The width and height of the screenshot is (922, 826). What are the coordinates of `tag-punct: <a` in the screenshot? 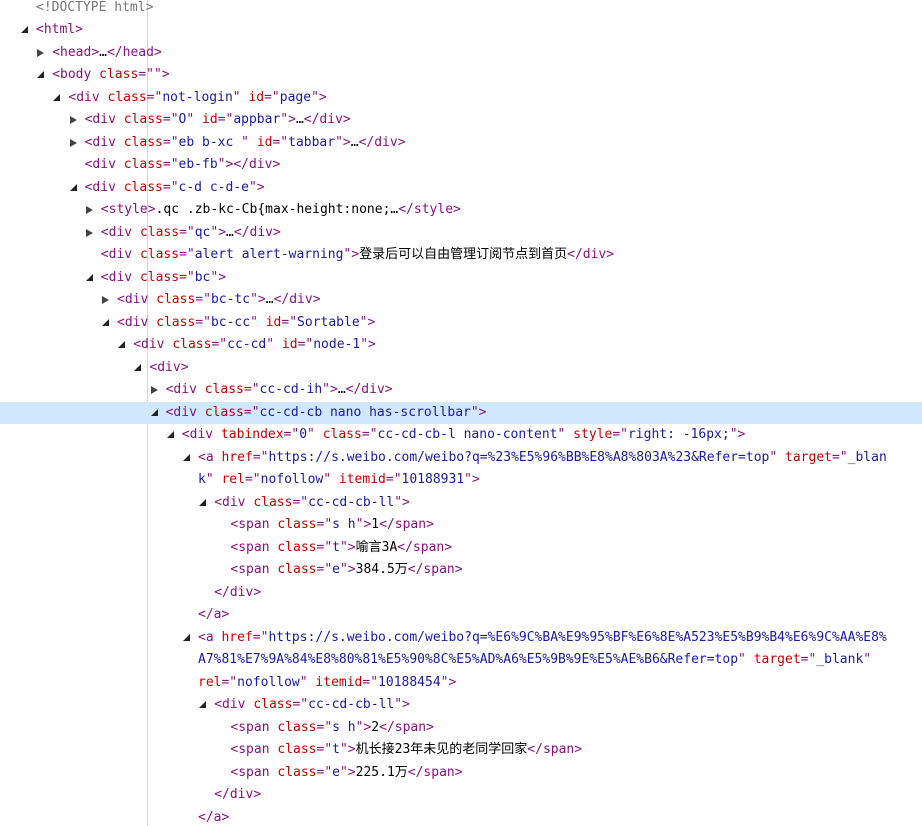 It's located at (210, 457).